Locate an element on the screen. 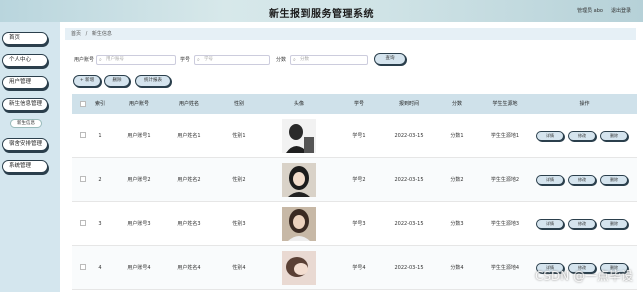 The width and height of the screenshot is (643, 292). cell-origin: 学生生源地4 is located at coordinates (505, 268).